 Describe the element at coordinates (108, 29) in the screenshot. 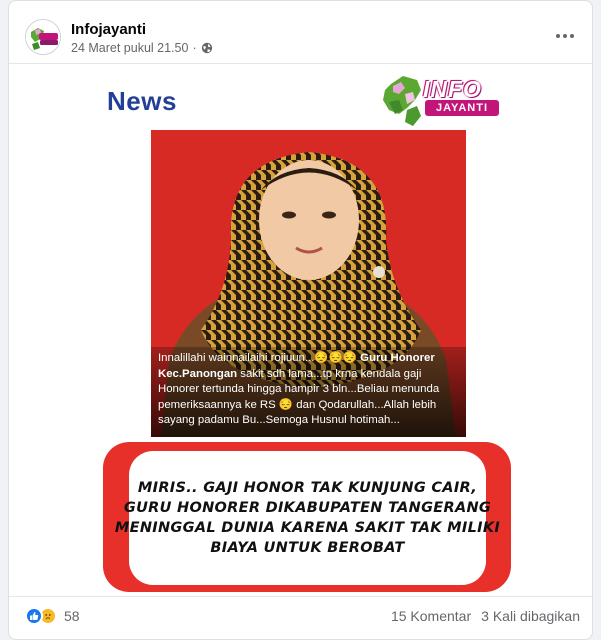

I see `page-name: Infojayanti` at that location.